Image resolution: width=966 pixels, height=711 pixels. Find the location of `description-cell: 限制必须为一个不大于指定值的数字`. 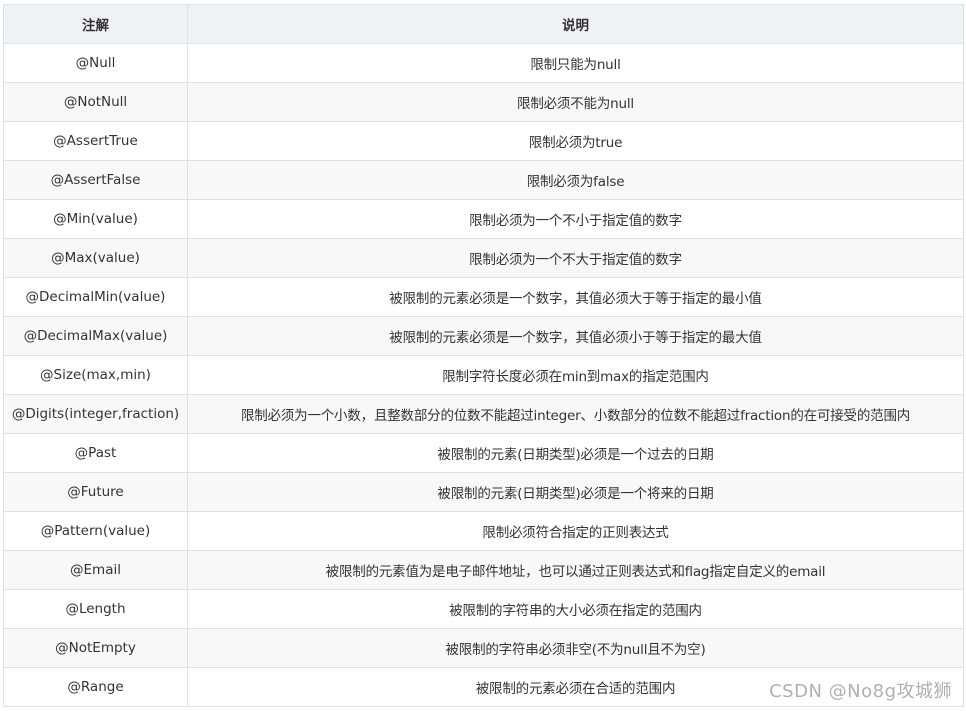

description-cell: 限制必须为一个不大于指定值的数字 is located at coordinates (575, 258).